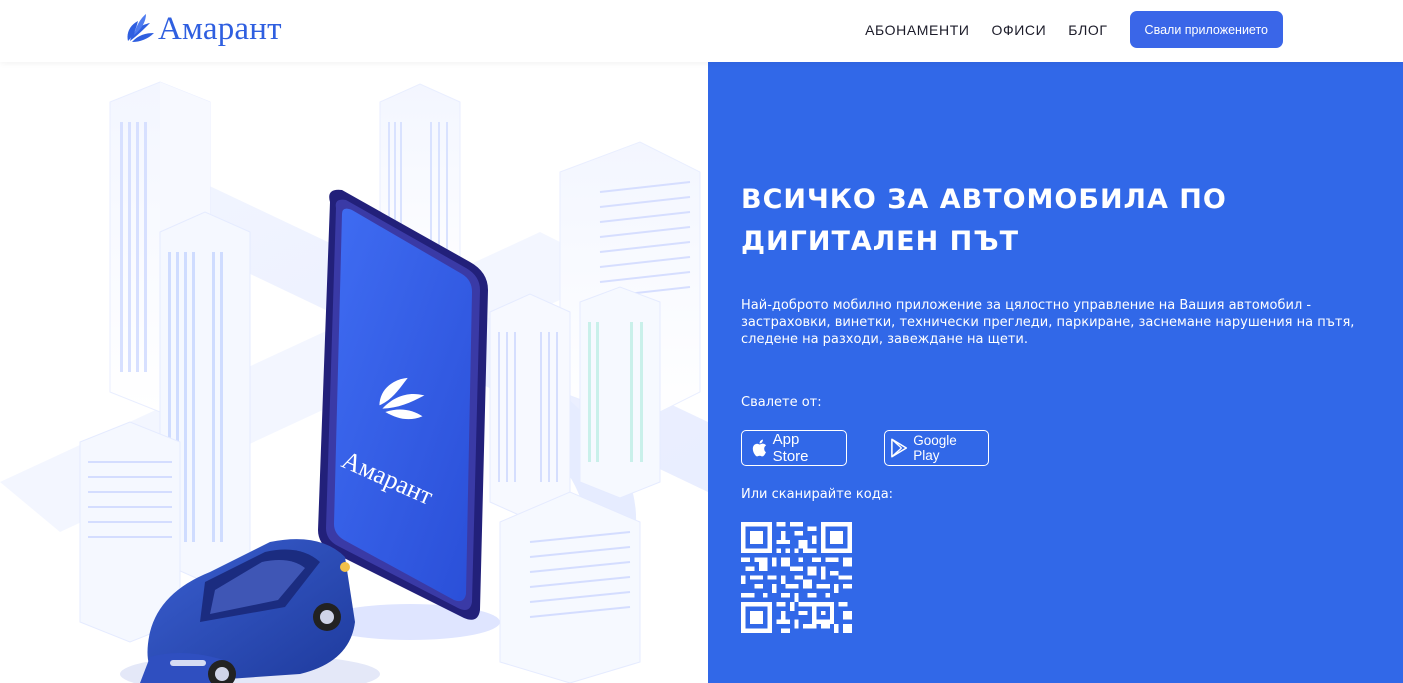 Image resolution: width=1403 pixels, height=683 pixels. What do you see at coordinates (781, 402) in the screenshot?
I see `download-label: Свалете от:` at bounding box center [781, 402].